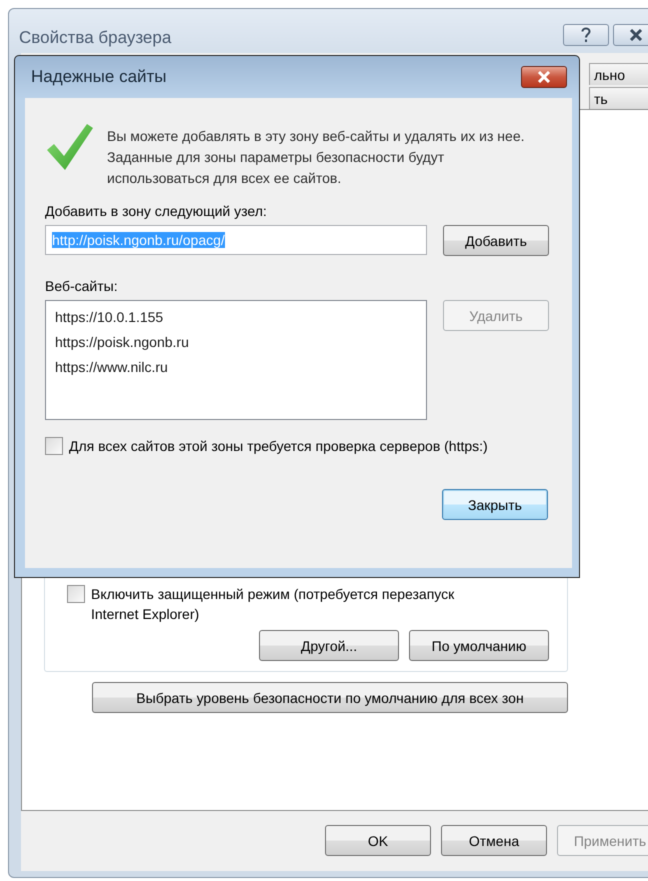 The image size is (648, 881). What do you see at coordinates (240, 342) in the screenshot?
I see `website-item: https://poisk.ngonb.ru` at bounding box center [240, 342].